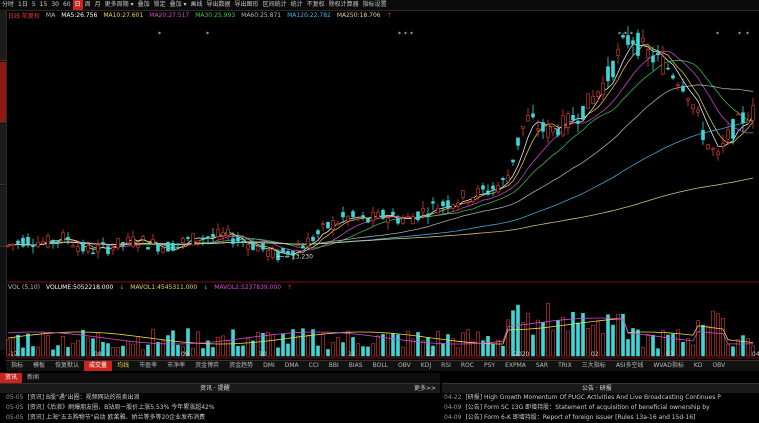 The width and height of the screenshot is (759, 423). Describe the element at coordinates (219, 5) in the screenshot. I see `toolbar-item-14: 导出数据` at that location.